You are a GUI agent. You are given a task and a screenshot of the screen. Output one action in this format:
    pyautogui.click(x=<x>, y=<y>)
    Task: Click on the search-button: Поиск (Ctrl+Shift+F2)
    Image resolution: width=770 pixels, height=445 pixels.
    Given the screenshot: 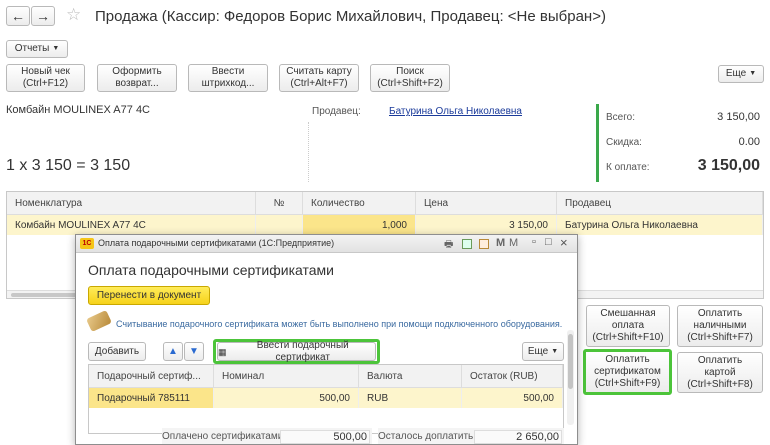 What is the action you would take?
    pyautogui.click(x=410, y=78)
    